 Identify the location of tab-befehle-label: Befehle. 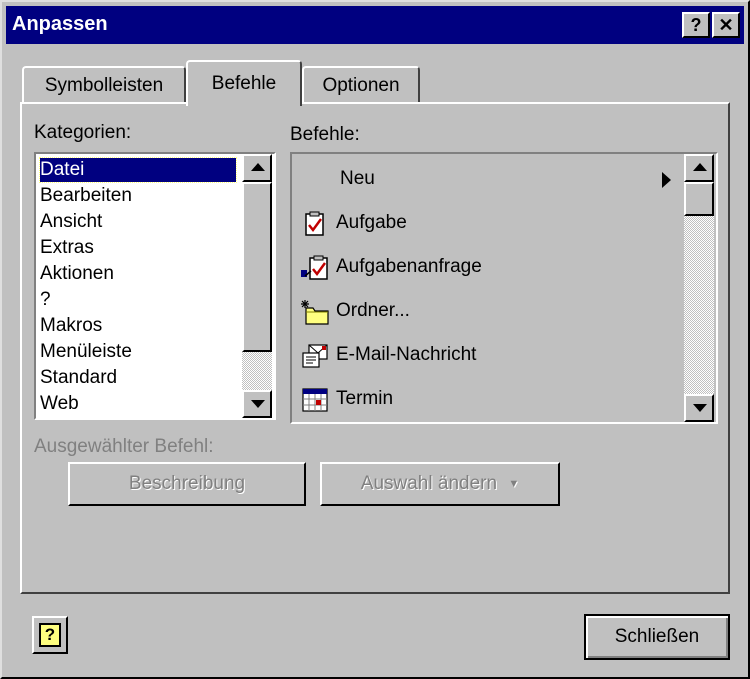
(244, 83).